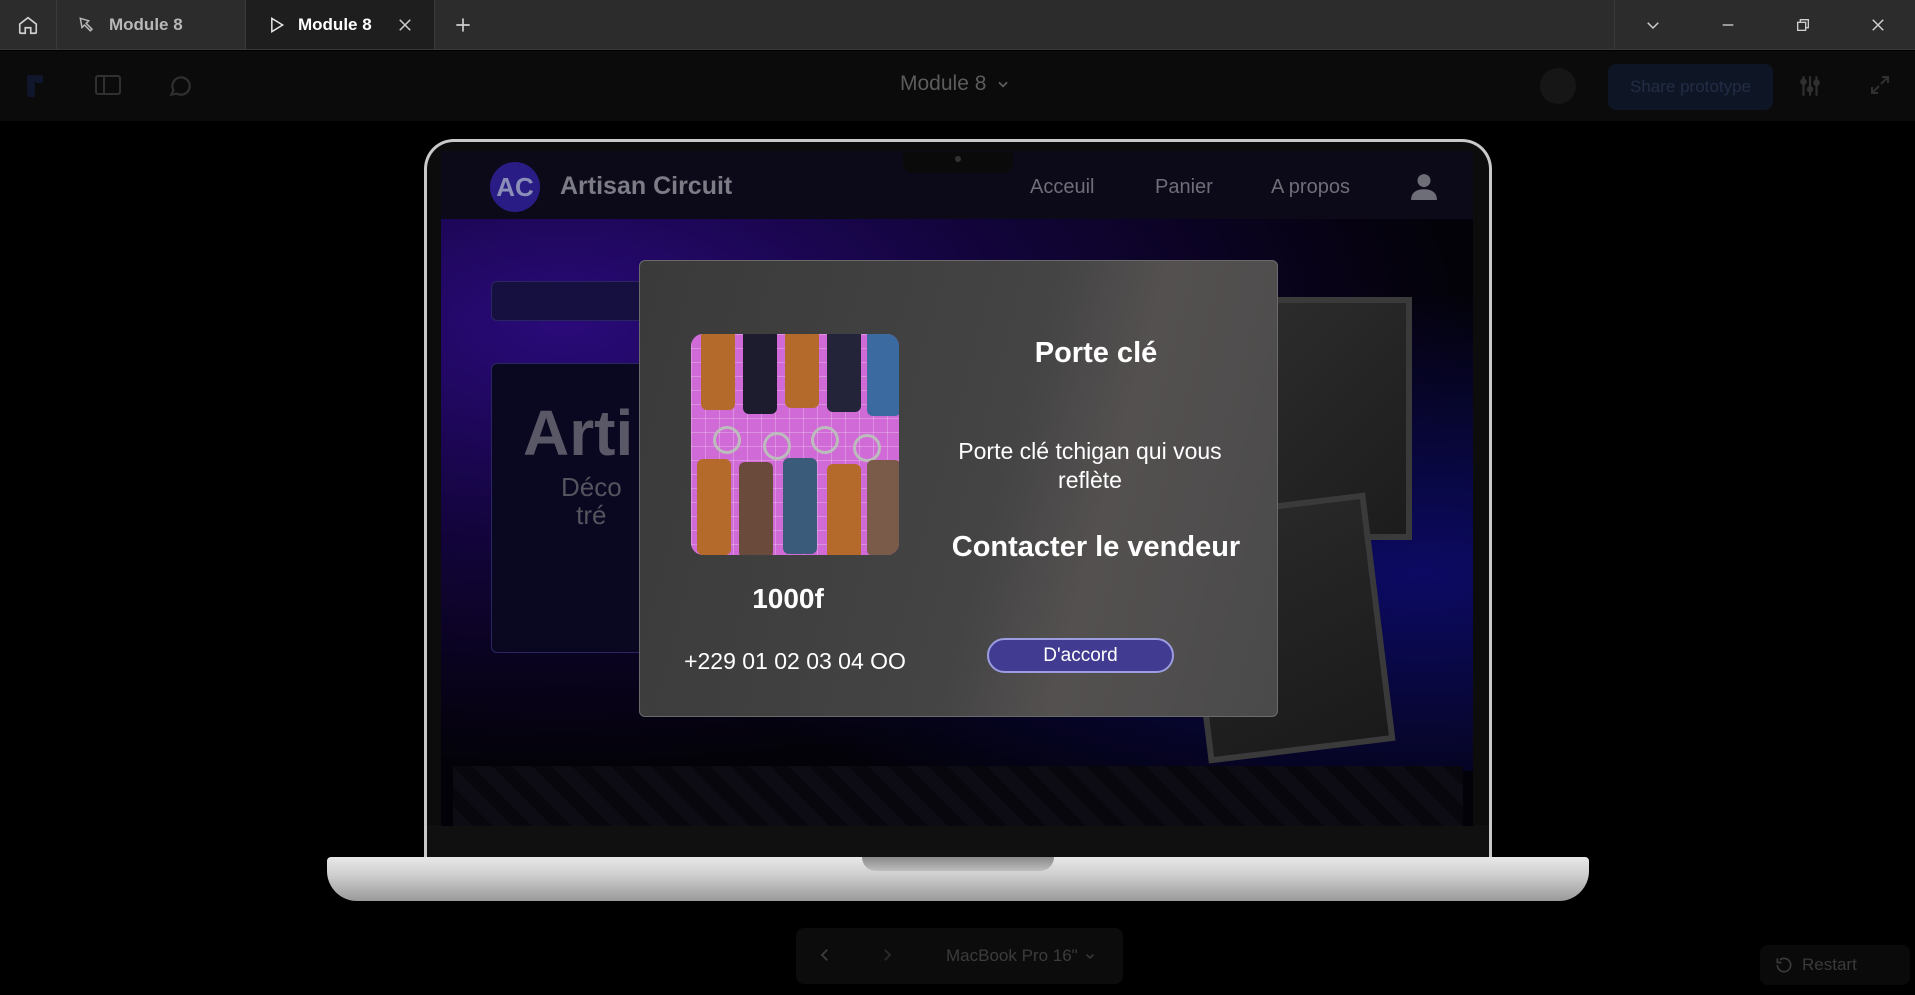 The width and height of the screenshot is (1915, 995). Describe the element at coordinates (1096, 547) in the screenshot. I see `contact-seller-heading: Contacter le vendeur` at that location.